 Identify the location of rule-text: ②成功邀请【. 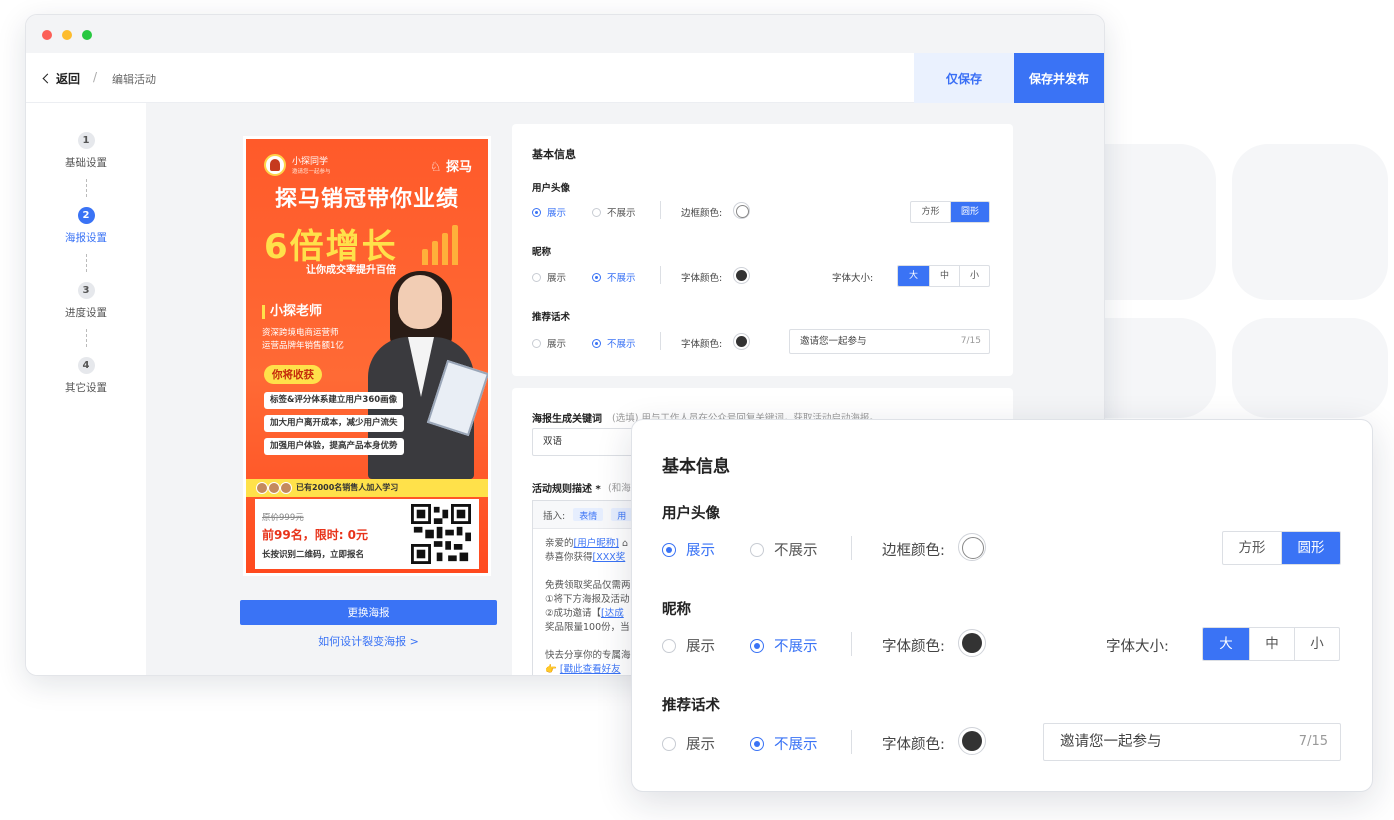
(573, 613).